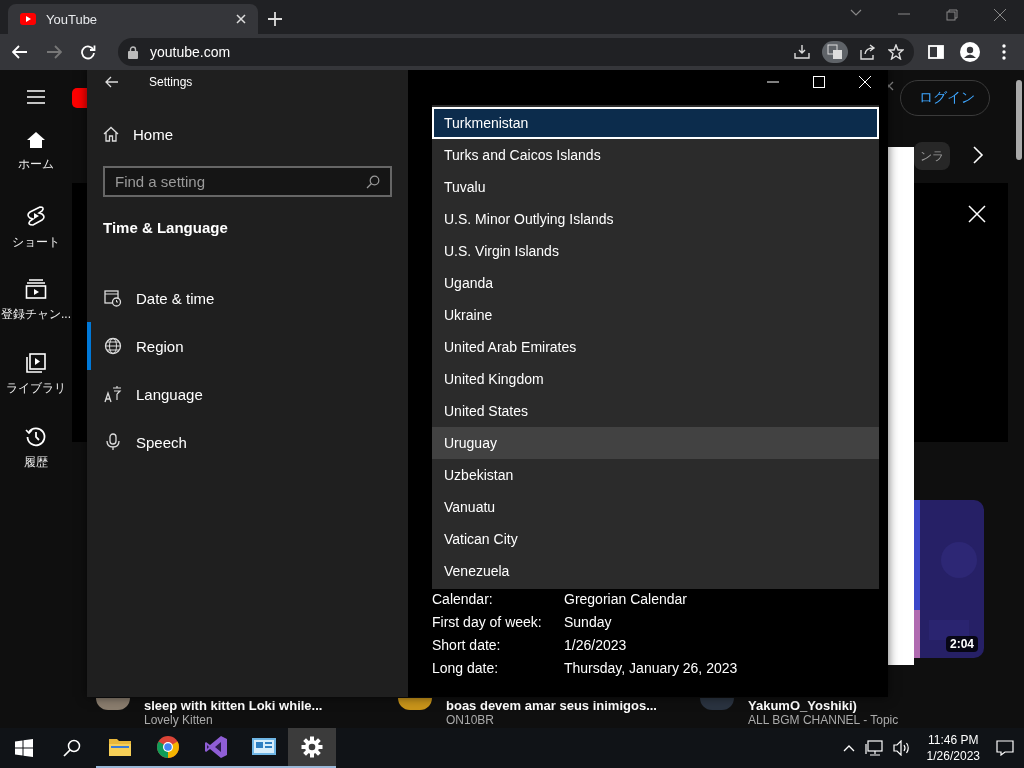 This screenshot has height=768, width=1024. What do you see at coordinates (802, 52) in the screenshot?
I see `download-icon` at bounding box center [802, 52].